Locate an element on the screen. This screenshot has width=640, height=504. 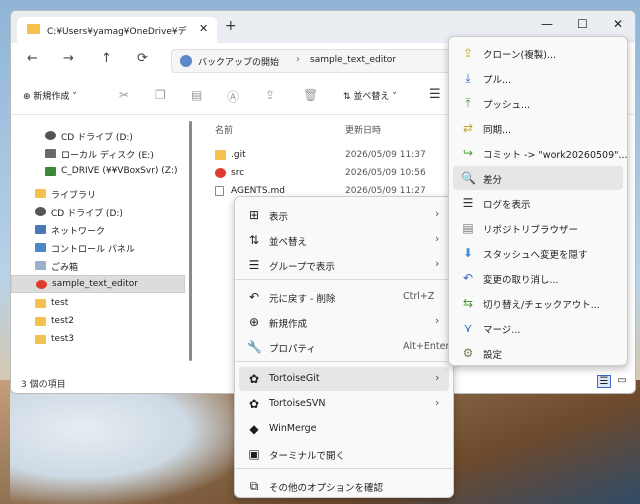
sidebar-item-label: test3 is located at coordinates (63, 339).